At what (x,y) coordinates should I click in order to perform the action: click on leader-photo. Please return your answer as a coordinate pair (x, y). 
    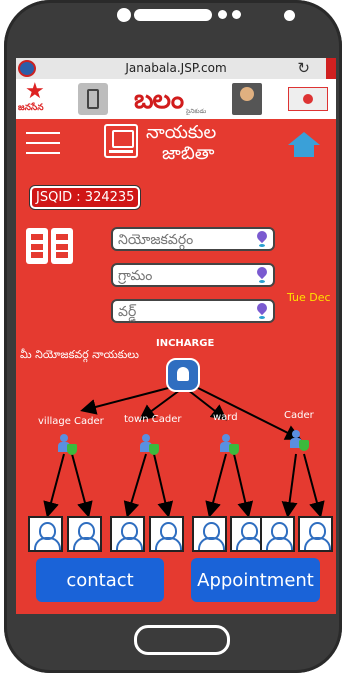
    Looking at the image, I should click on (247, 99).